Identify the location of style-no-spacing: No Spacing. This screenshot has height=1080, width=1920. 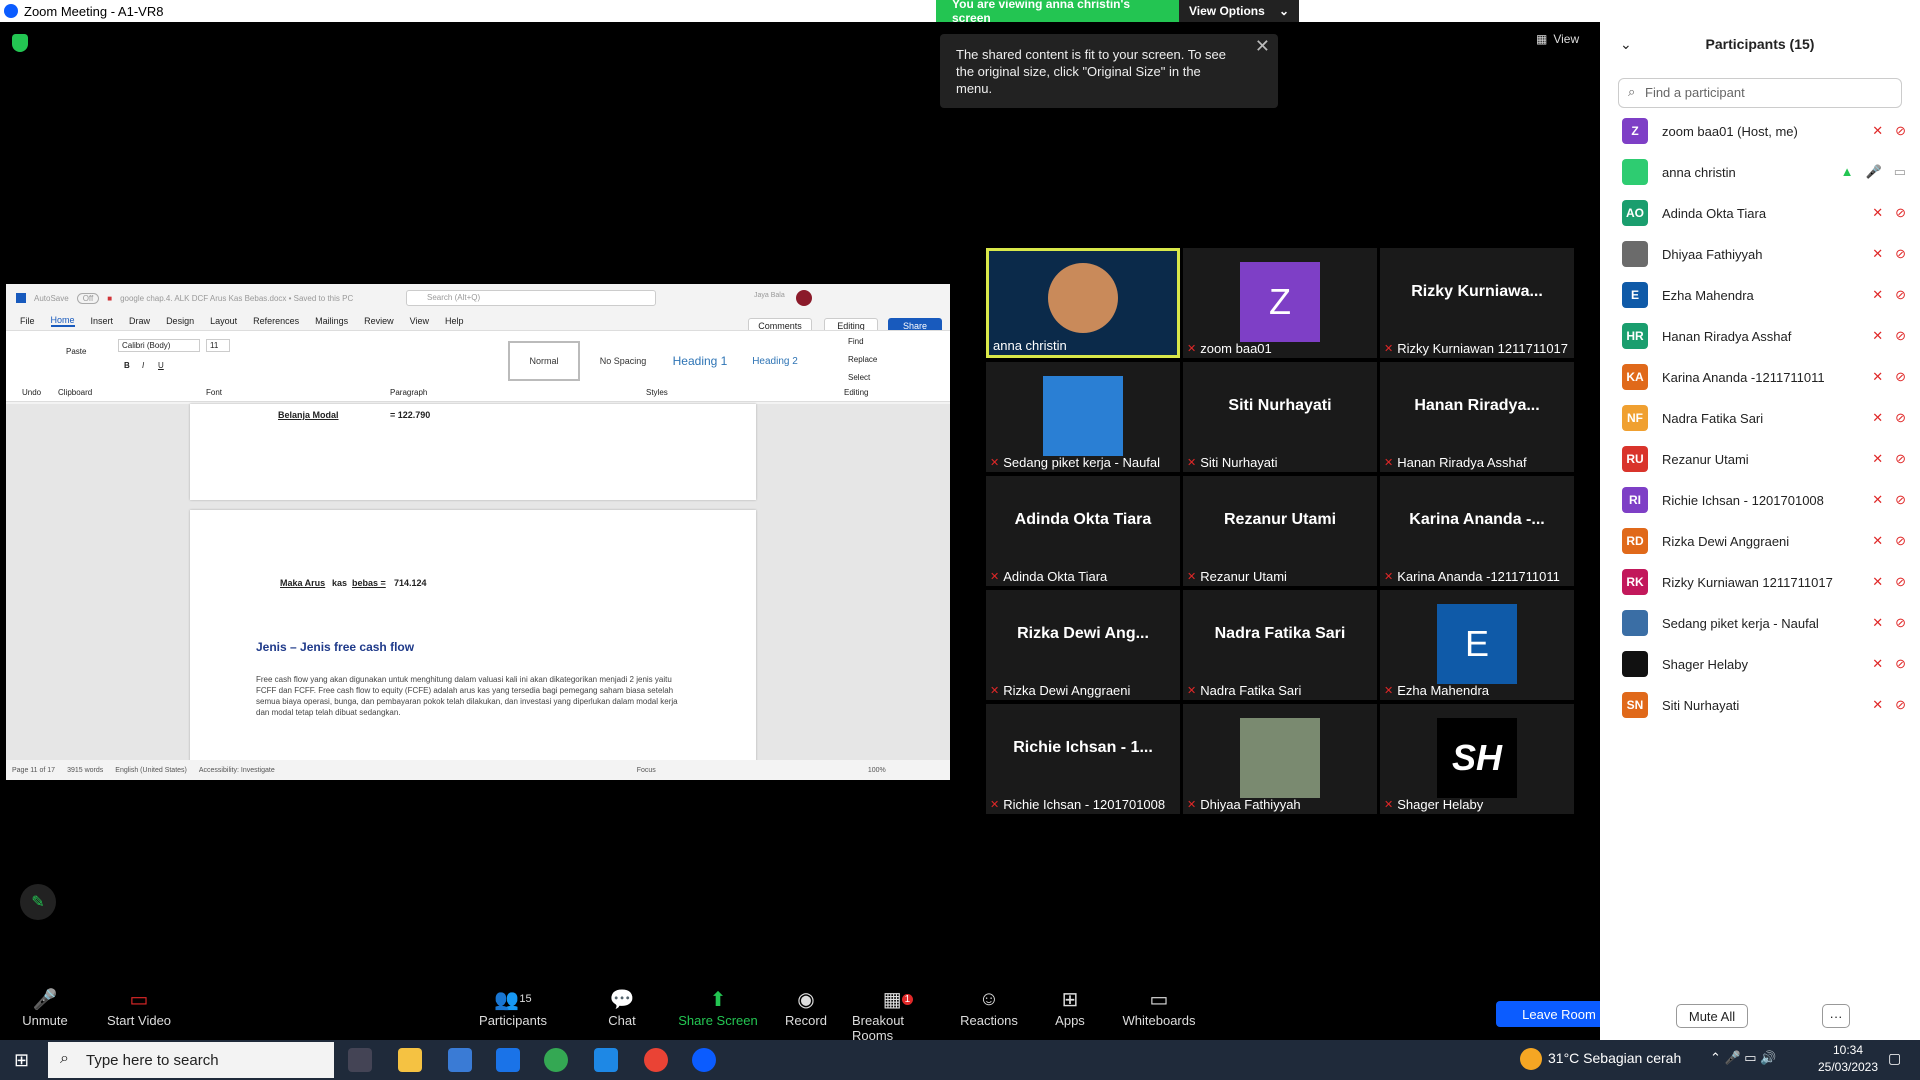
(623, 361).